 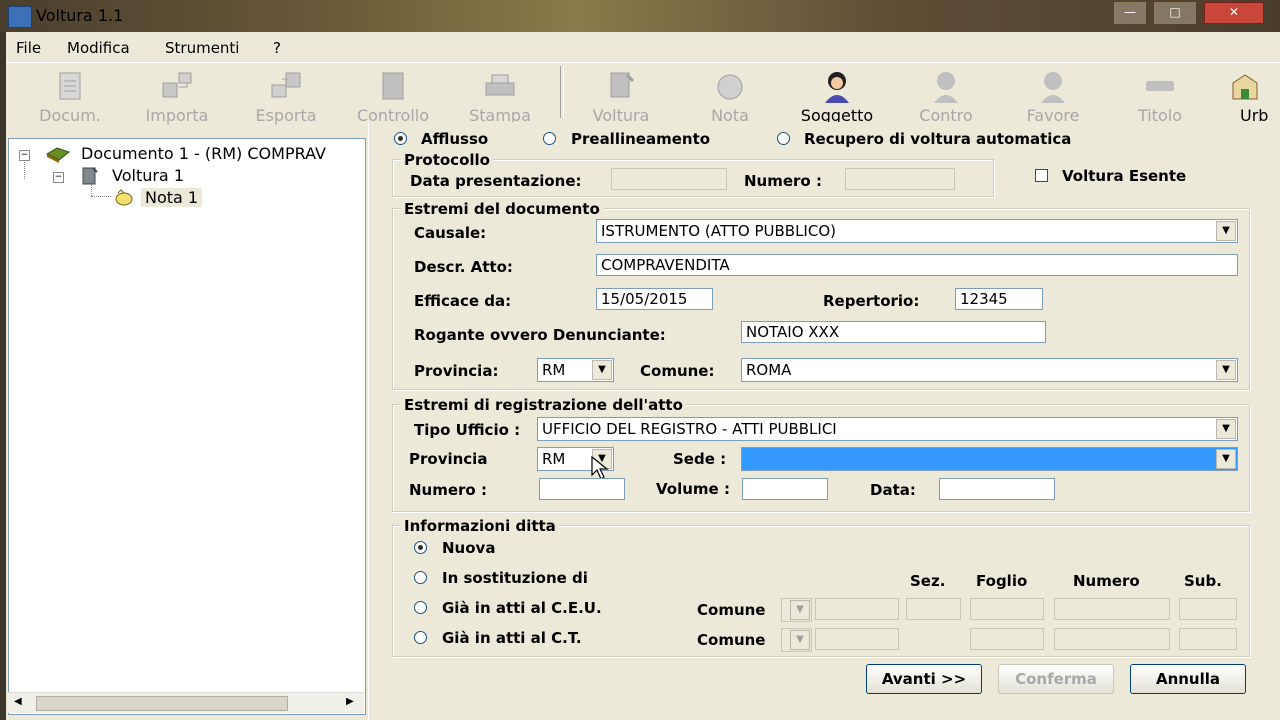 I want to click on ct-radio, so click(x=420, y=637).